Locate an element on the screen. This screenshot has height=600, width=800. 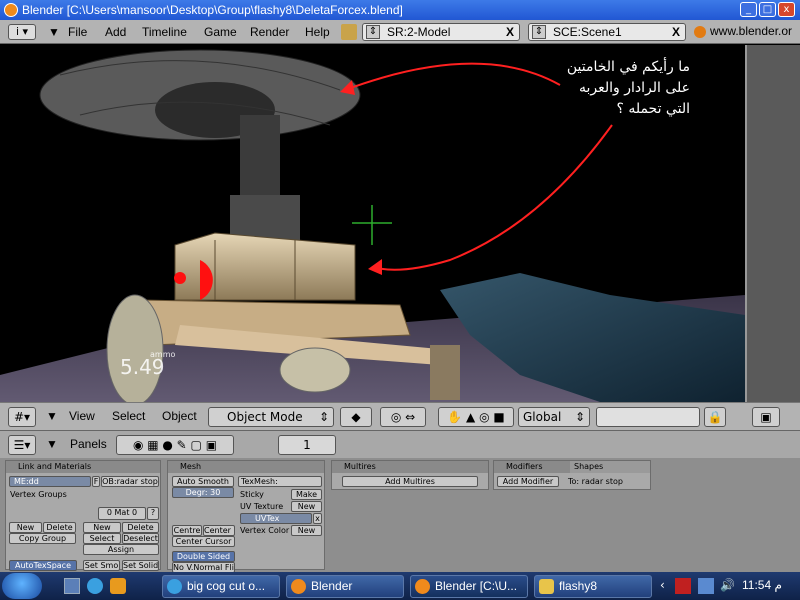
uvtex-delete-icon: x is located at coordinates (317, 518).